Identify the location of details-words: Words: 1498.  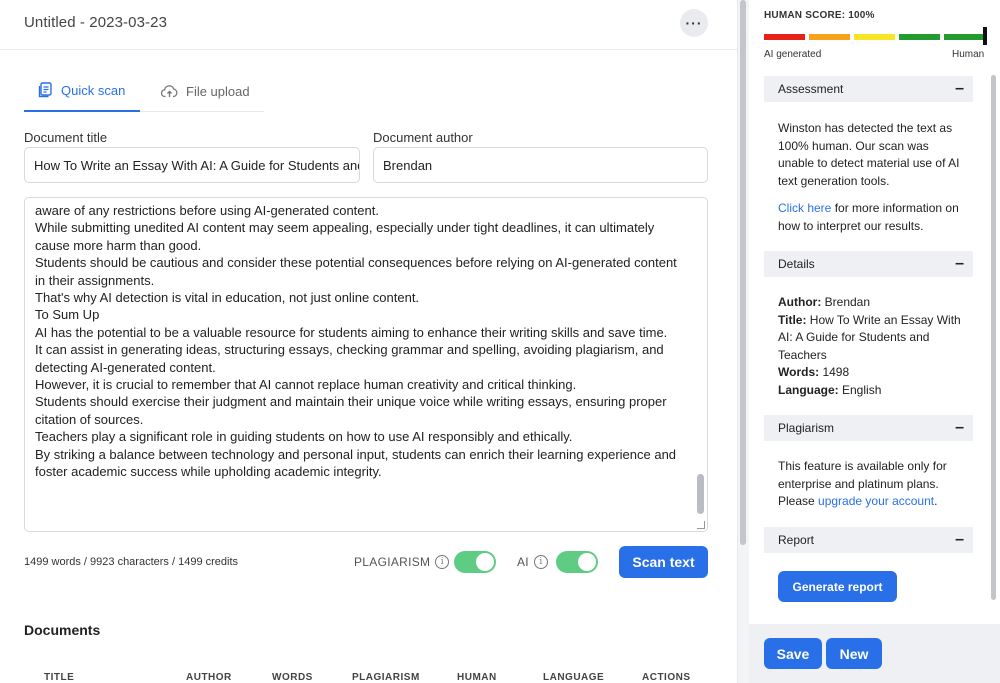
(870, 373).